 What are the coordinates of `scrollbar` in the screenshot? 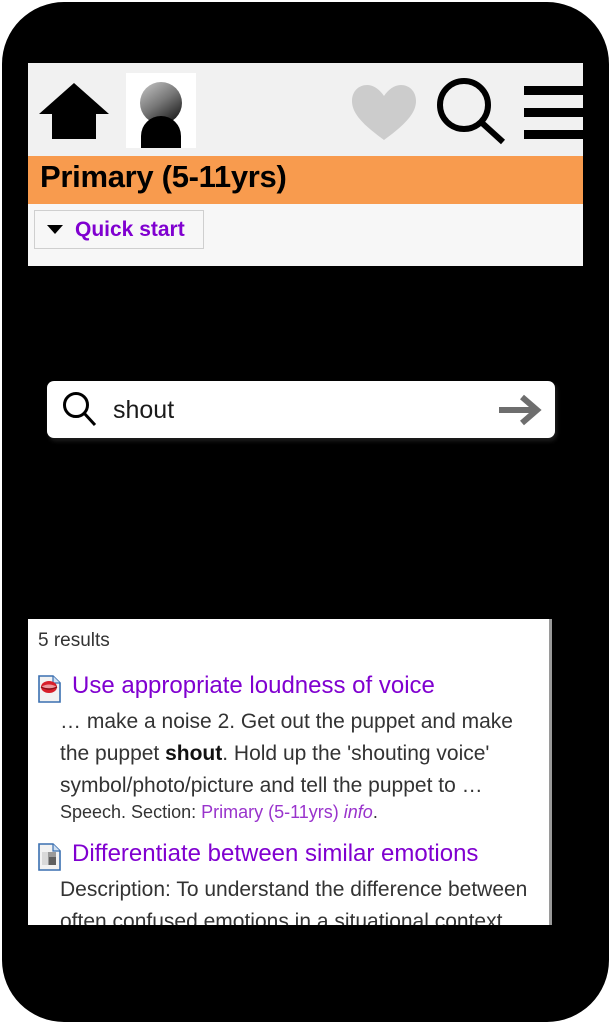 It's located at (550, 772).